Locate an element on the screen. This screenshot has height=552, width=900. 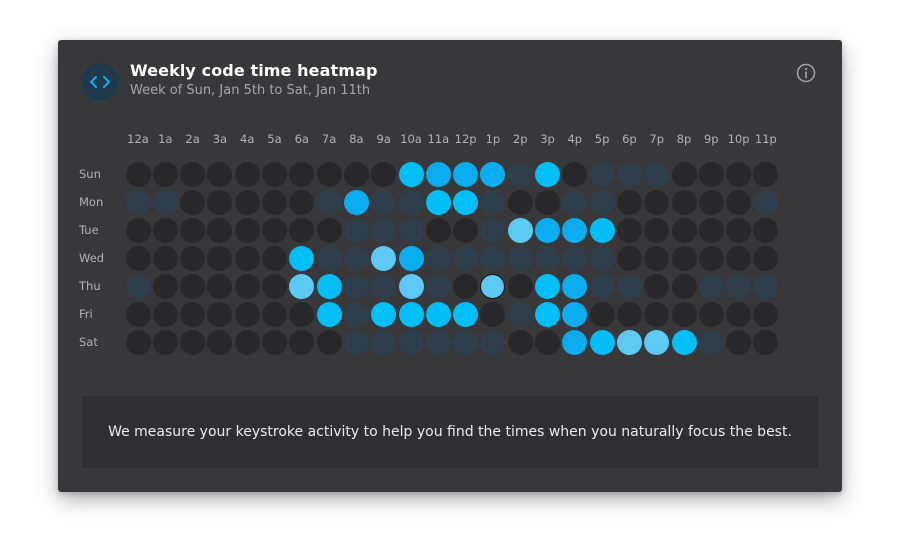
heat-cell-sun-11a is located at coordinates (438, 174).